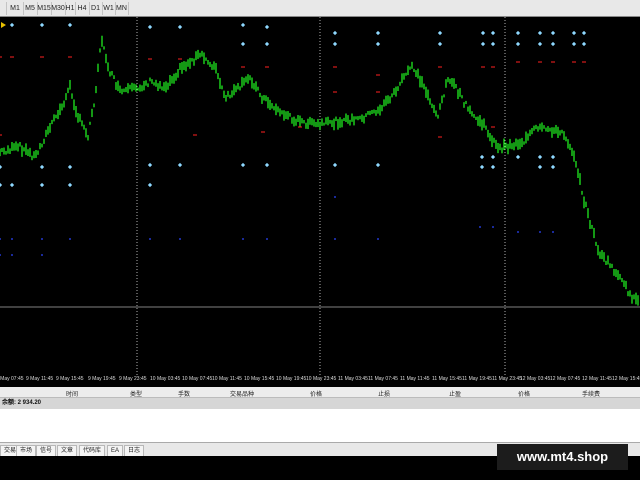 Image resolution: width=640 pixels, height=480 pixels. Describe the element at coordinates (165, 379) in the screenshot. I see `time-axis-label: 10 May 03:45` at that location.